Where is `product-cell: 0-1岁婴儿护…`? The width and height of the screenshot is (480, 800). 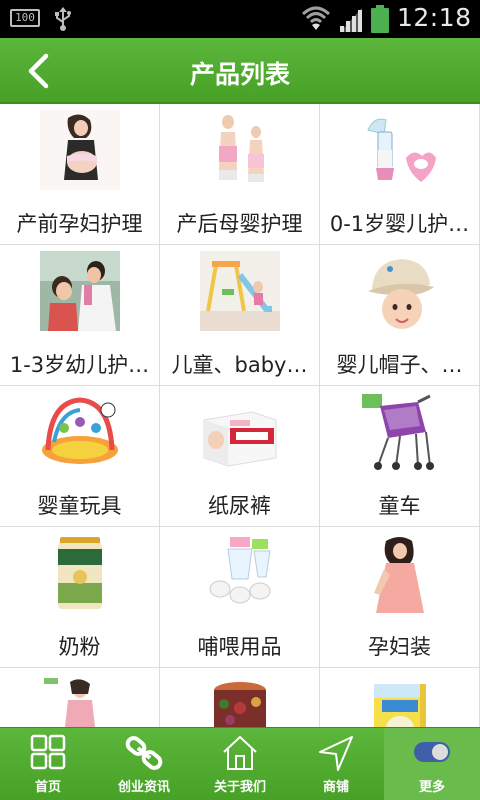
product-cell: 0-1岁婴儿护… is located at coordinates (400, 174).